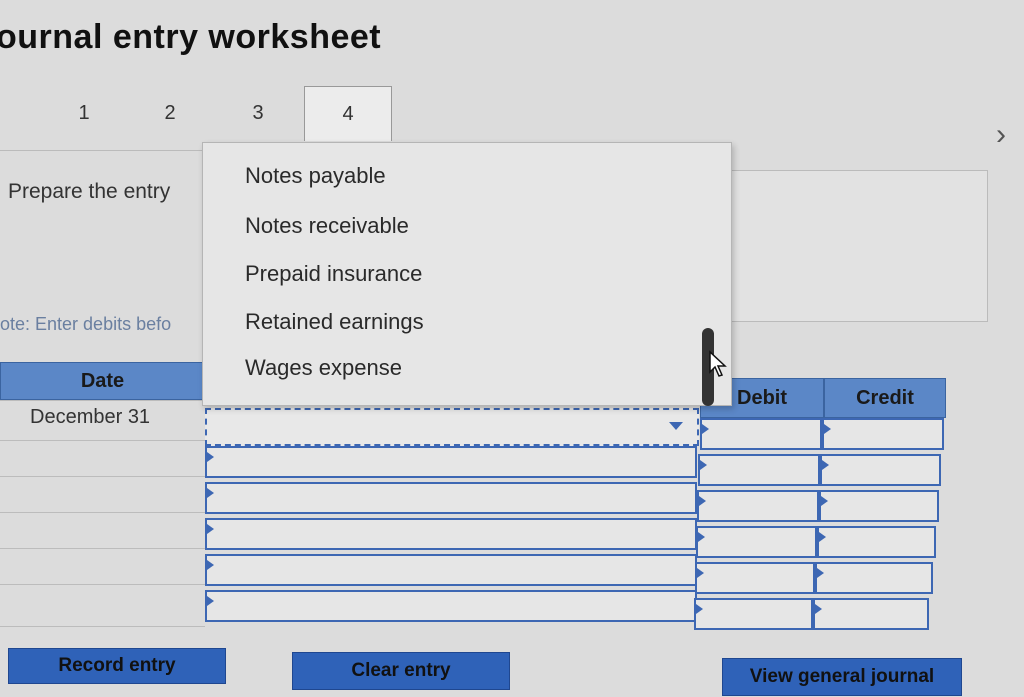 The height and width of the screenshot is (697, 1024). I want to click on instruction-panel, so click(104, 225).